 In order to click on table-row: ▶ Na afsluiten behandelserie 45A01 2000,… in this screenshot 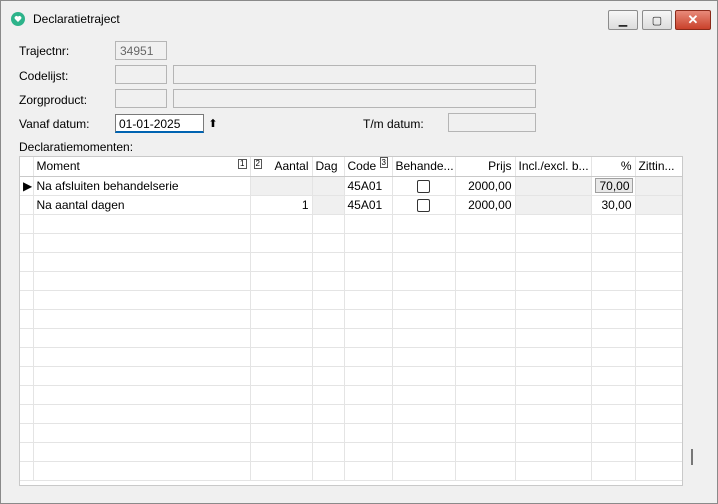, I will do `click(351, 186)`.